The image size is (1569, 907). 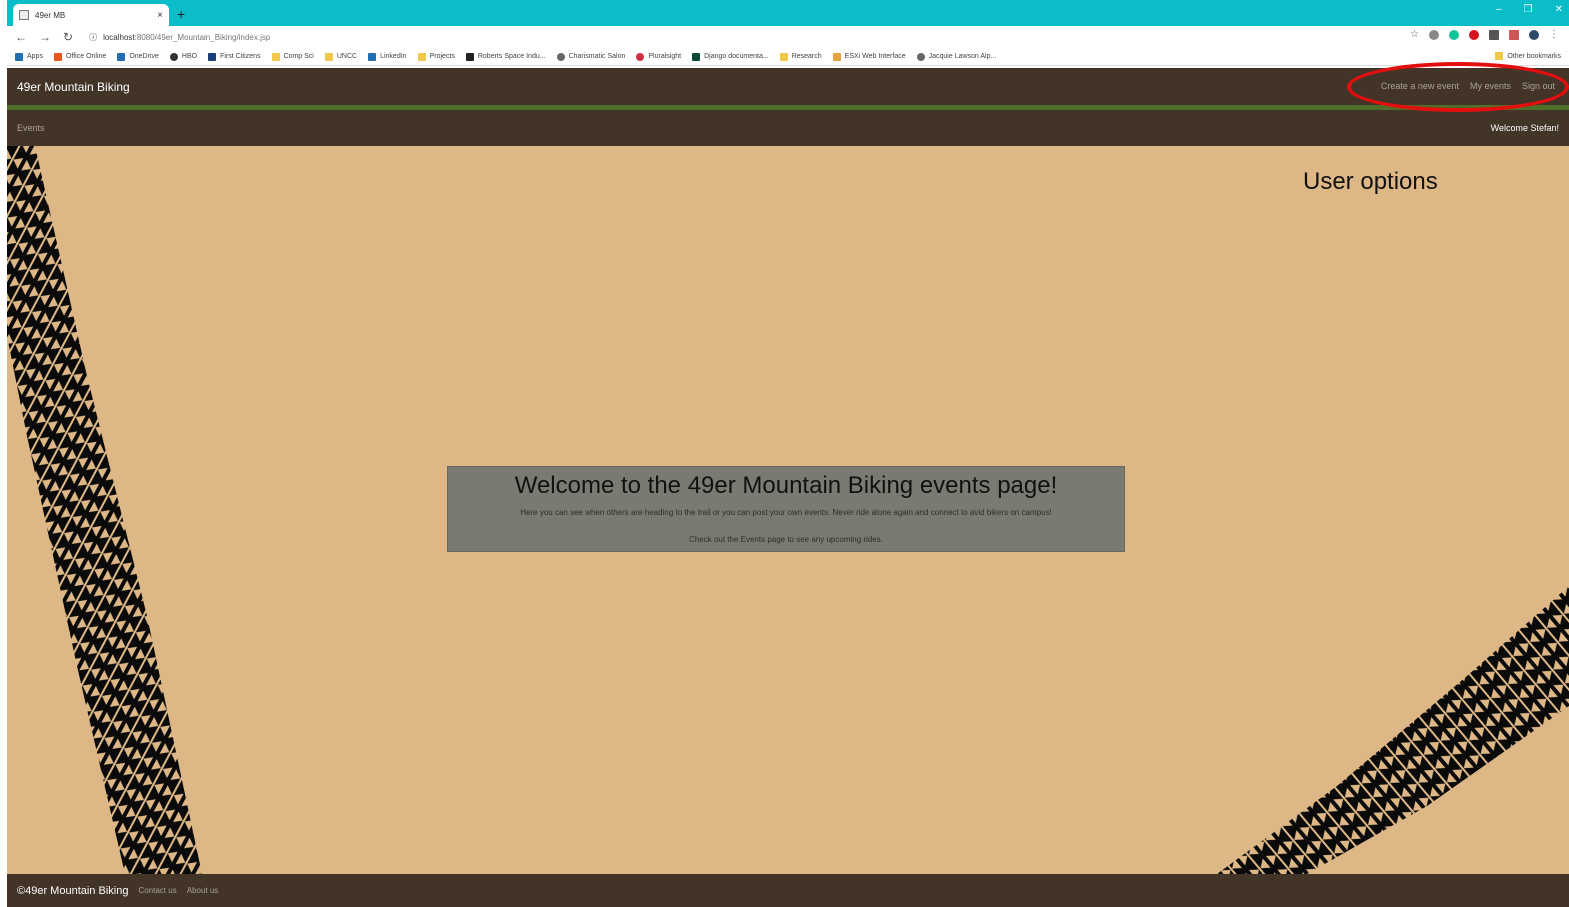 What do you see at coordinates (68, 37) in the screenshot?
I see `reload-icon: ↻` at bounding box center [68, 37].